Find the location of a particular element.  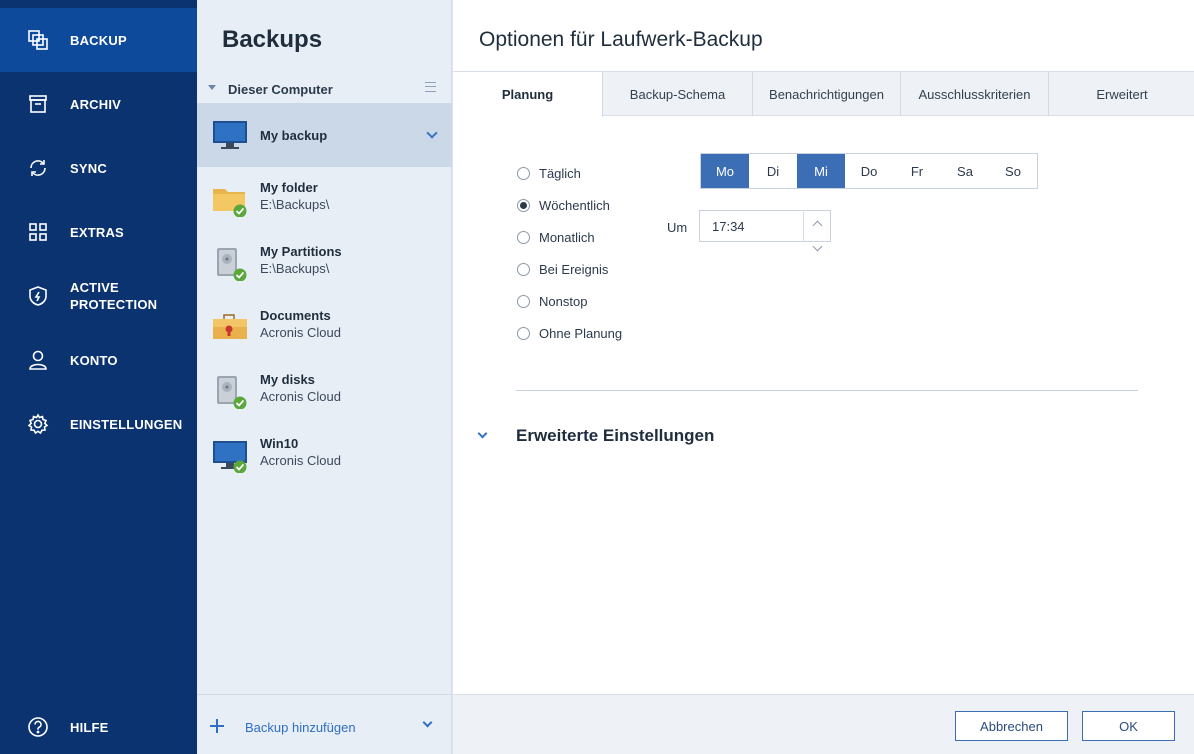

backup-item-win10: Win10 Acronis Cloud is located at coordinates (324, 455).